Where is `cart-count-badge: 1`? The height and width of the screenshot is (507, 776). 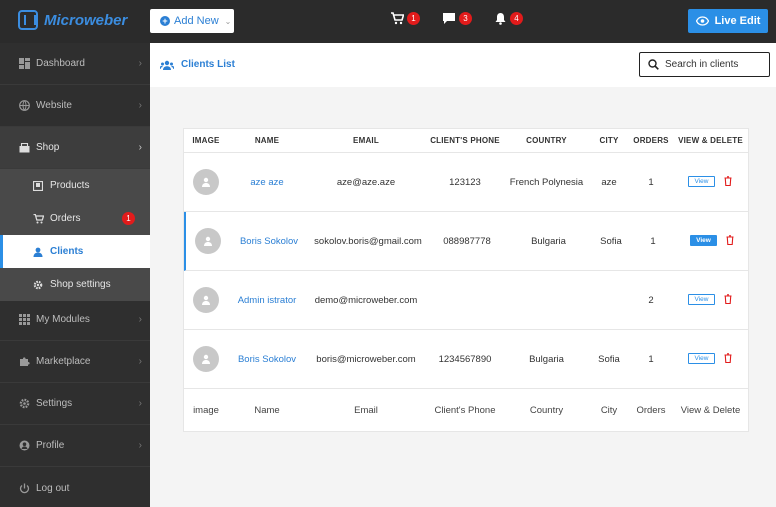 cart-count-badge: 1 is located at coordinates (413, 18).